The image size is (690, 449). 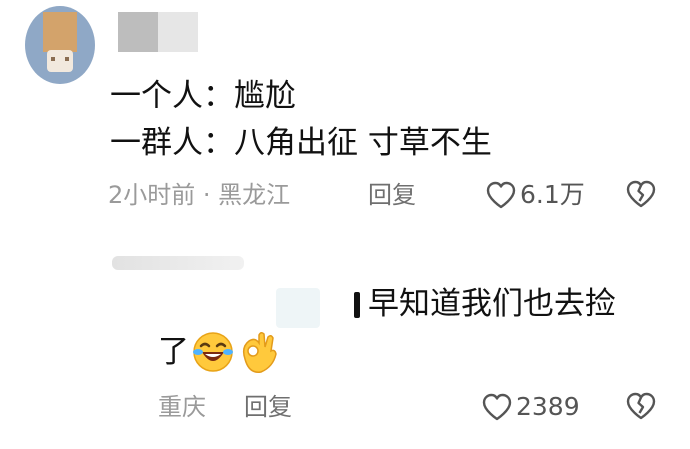 I want to click on reply-text-line-1: 早知道我们也去捡, so click(x=492, y=304).